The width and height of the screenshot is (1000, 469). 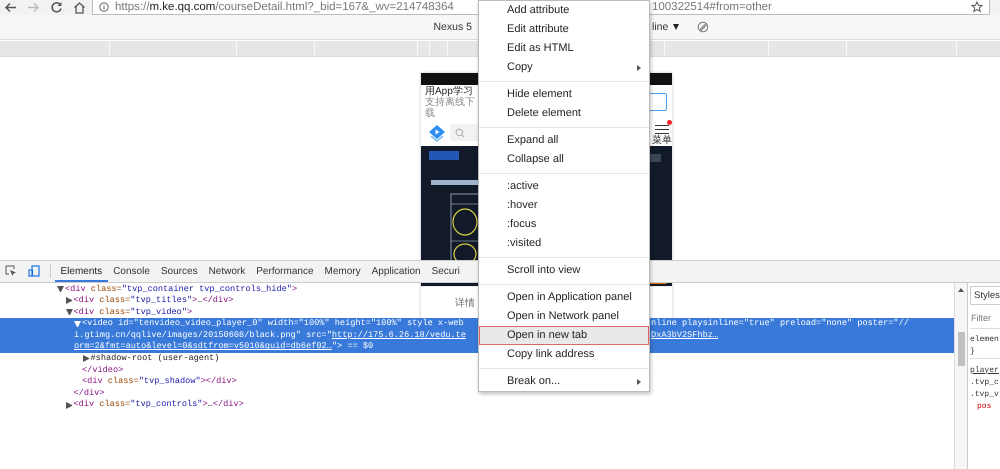 What do you see at coordinates (56, 7) in the screenshot?
I see `reload-icon` at bounding box center [56, 7].